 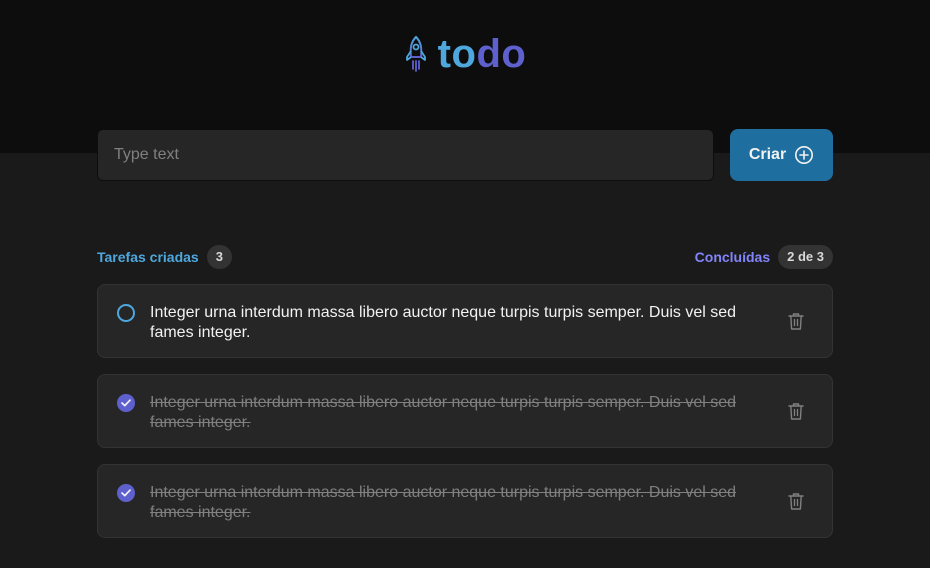 I want to click on rocket-icon, so click(x=415, y=53).